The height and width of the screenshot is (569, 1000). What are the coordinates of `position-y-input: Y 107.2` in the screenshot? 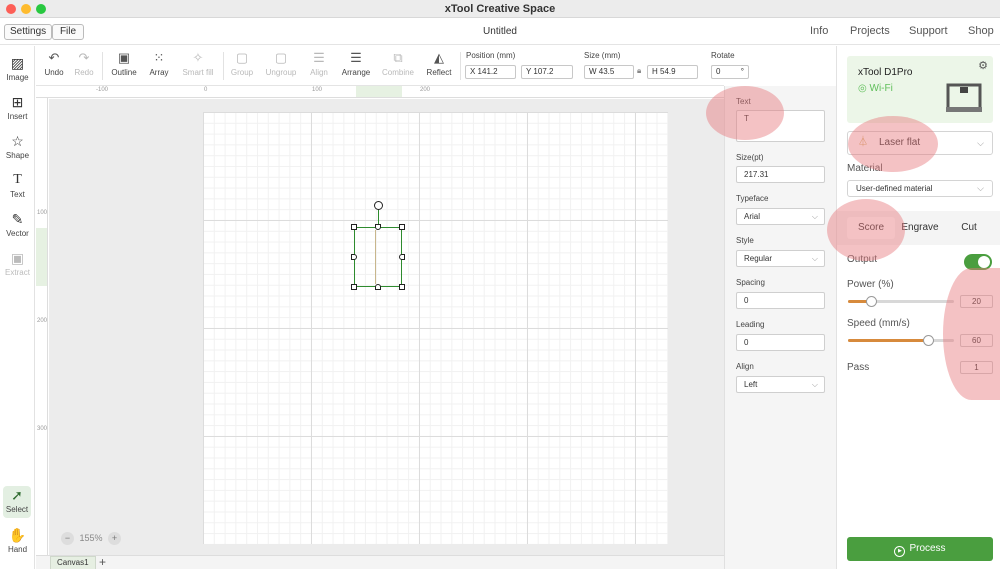 It's located at (547, 72).